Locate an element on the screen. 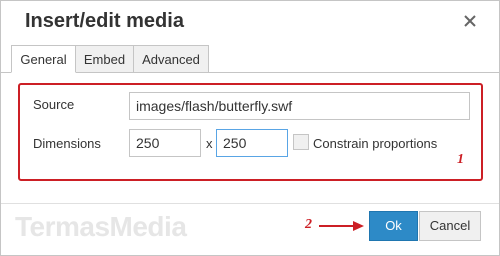 This screenshot has width=500, height=256. annotation-marker-1: 1 is located at coordinates (460, 159).